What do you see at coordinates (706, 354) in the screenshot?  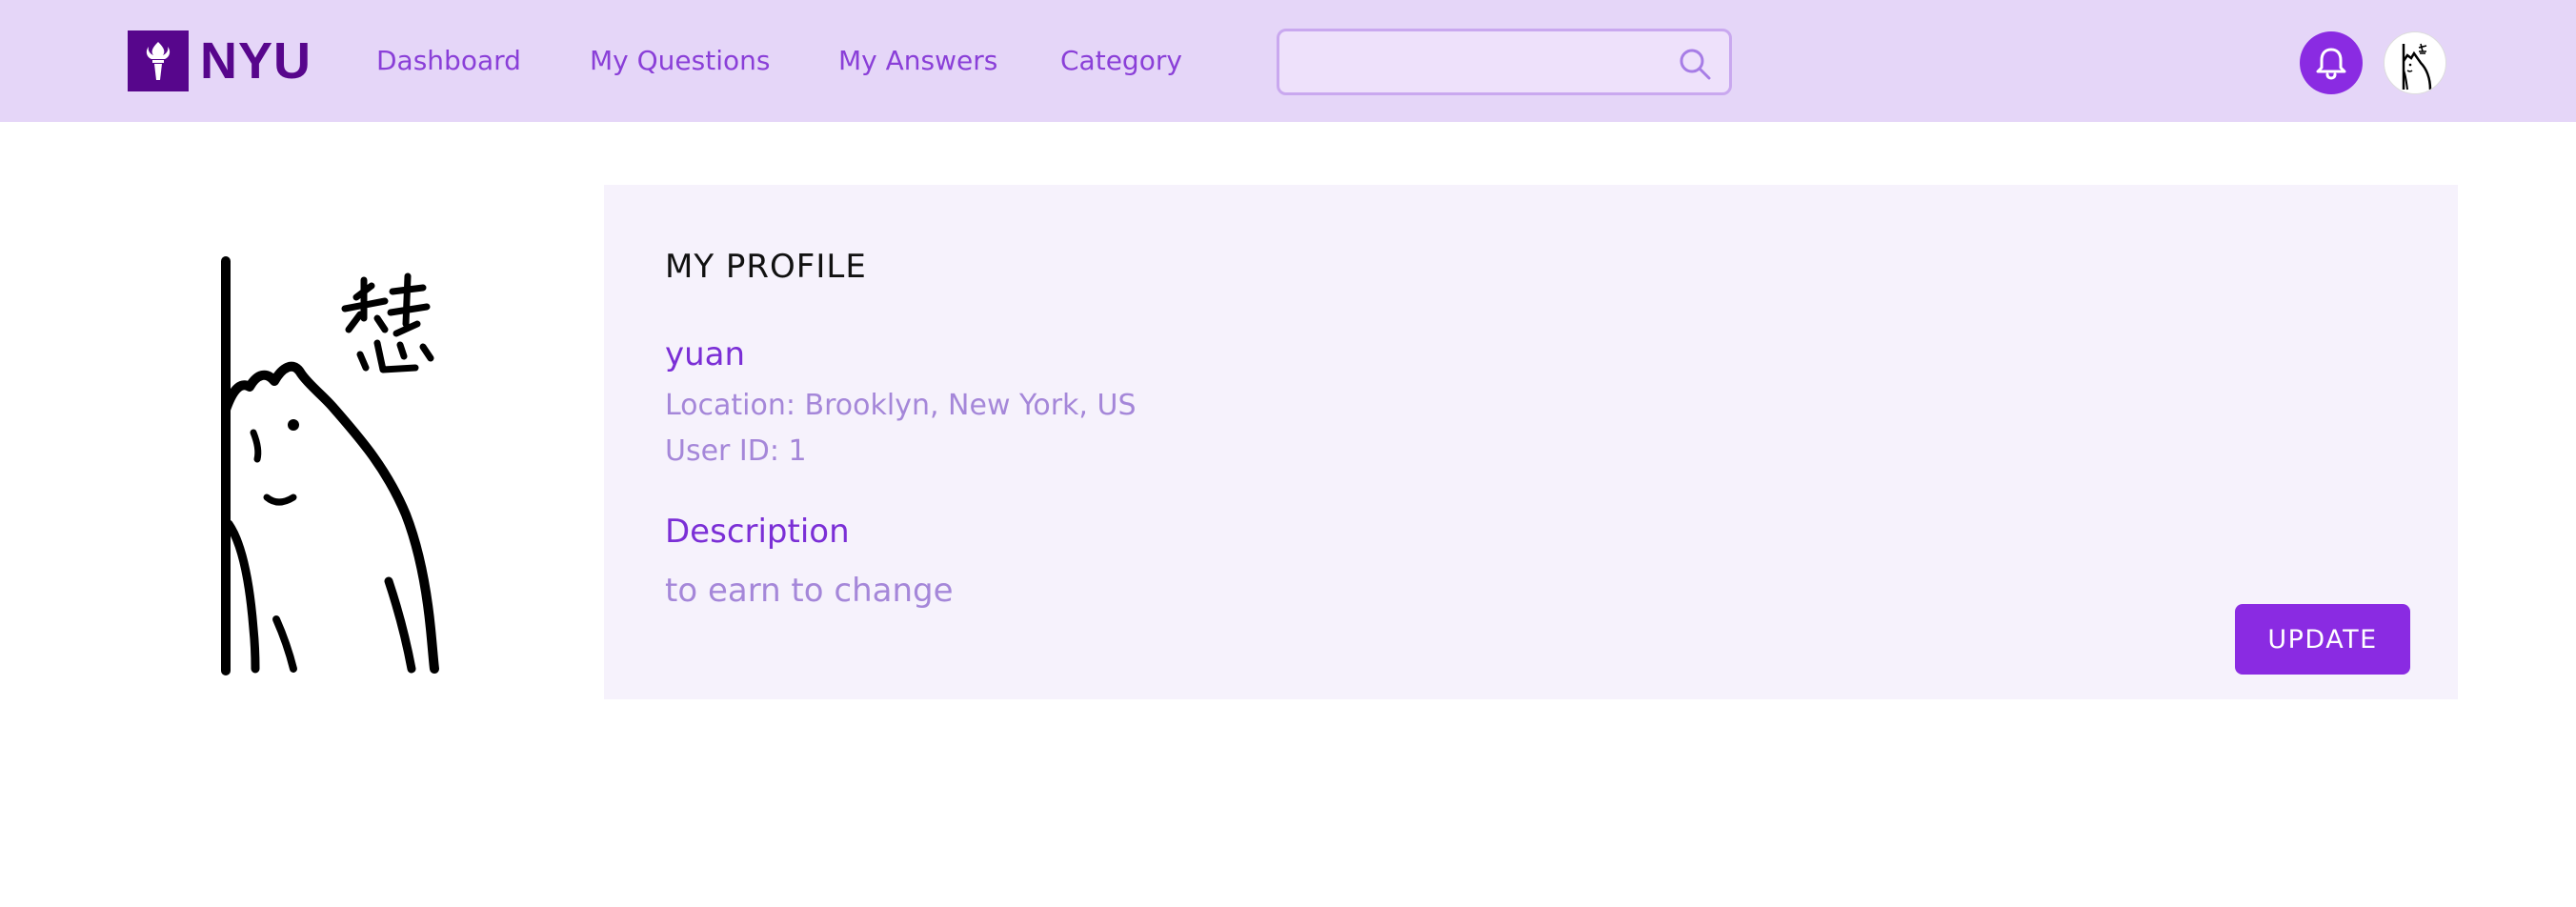 I see `username: yuan` at bounding box center [706, 354].